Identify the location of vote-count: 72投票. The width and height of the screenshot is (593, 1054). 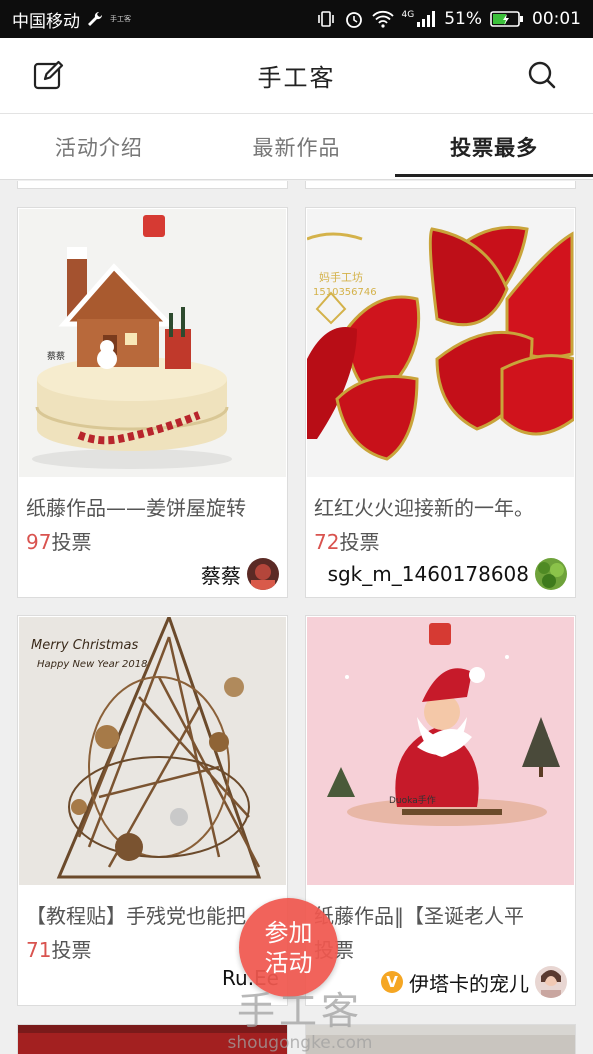
(346, 540).